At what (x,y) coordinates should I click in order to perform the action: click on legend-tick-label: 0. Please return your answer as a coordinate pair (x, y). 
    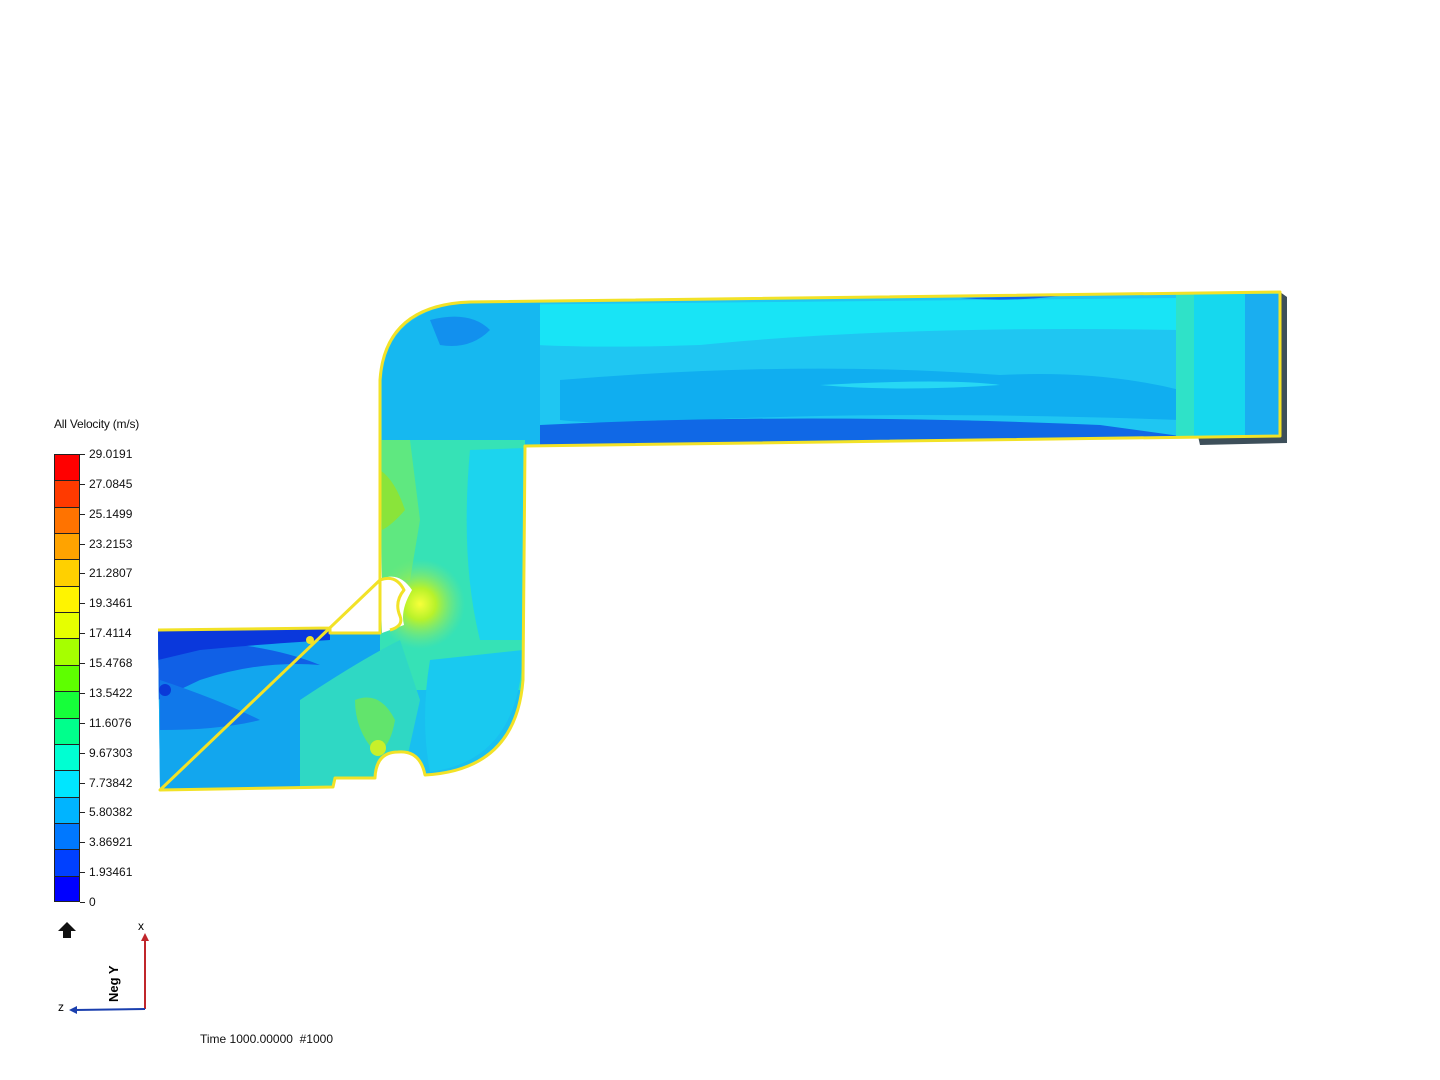
    Looking at the image, I should click on (92, 902).